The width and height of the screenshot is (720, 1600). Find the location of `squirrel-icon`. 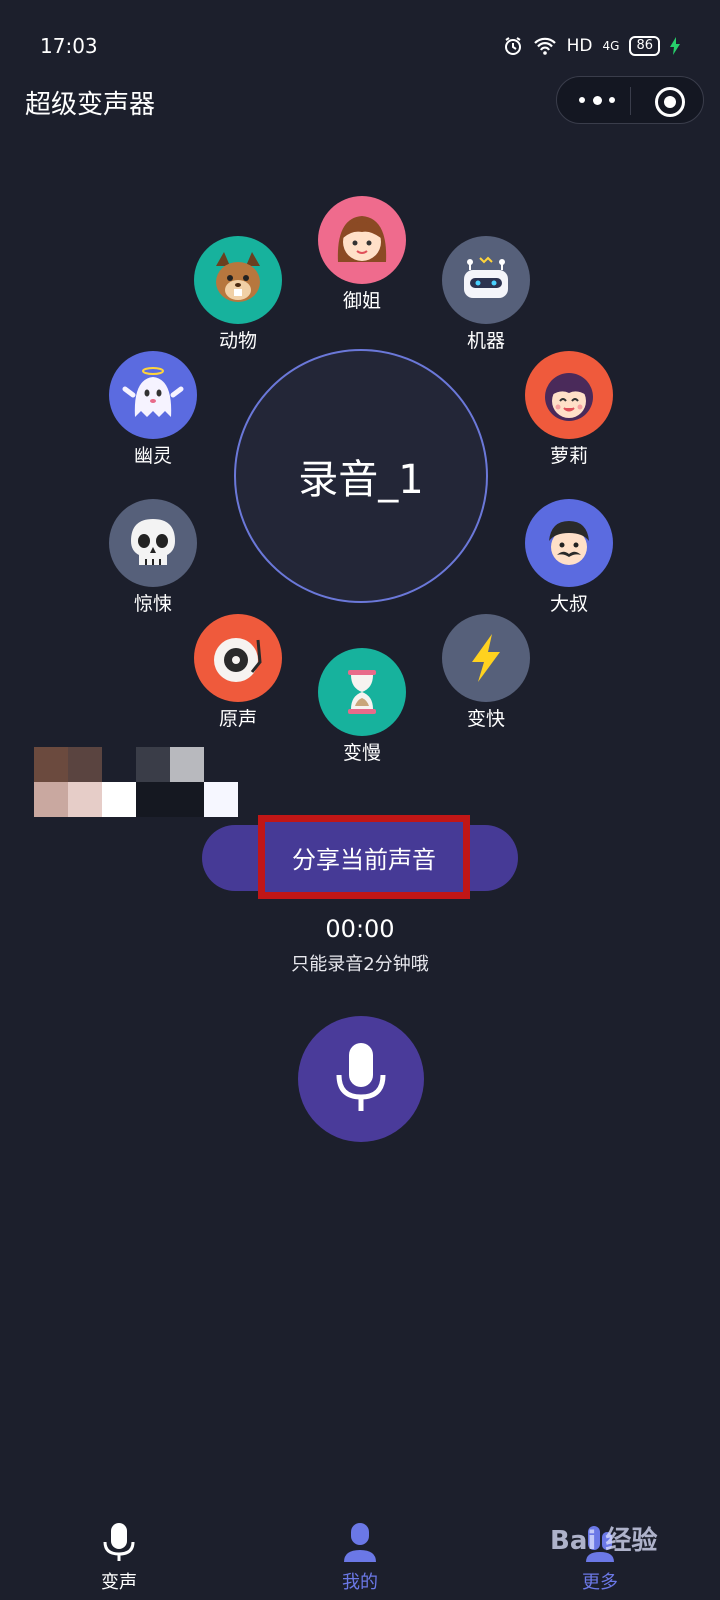

squirrel-icon is located at coordinates (238, 280).